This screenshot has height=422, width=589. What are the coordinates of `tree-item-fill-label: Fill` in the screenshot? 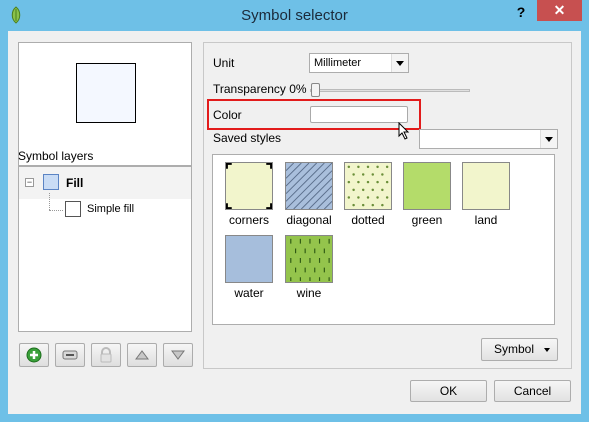 It's located at (75, 183).